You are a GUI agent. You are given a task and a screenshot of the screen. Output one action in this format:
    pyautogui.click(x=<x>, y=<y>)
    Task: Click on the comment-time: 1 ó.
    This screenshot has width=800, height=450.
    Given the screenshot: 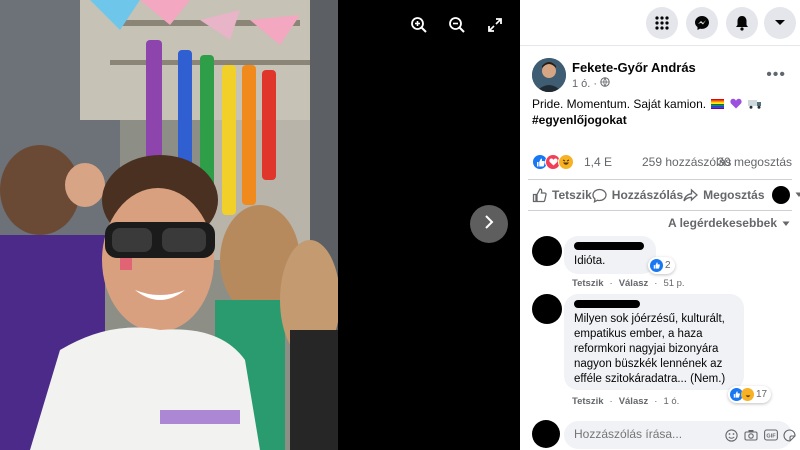 What is the action you would take?
    pyautogui.click(x=671, y=401)
    